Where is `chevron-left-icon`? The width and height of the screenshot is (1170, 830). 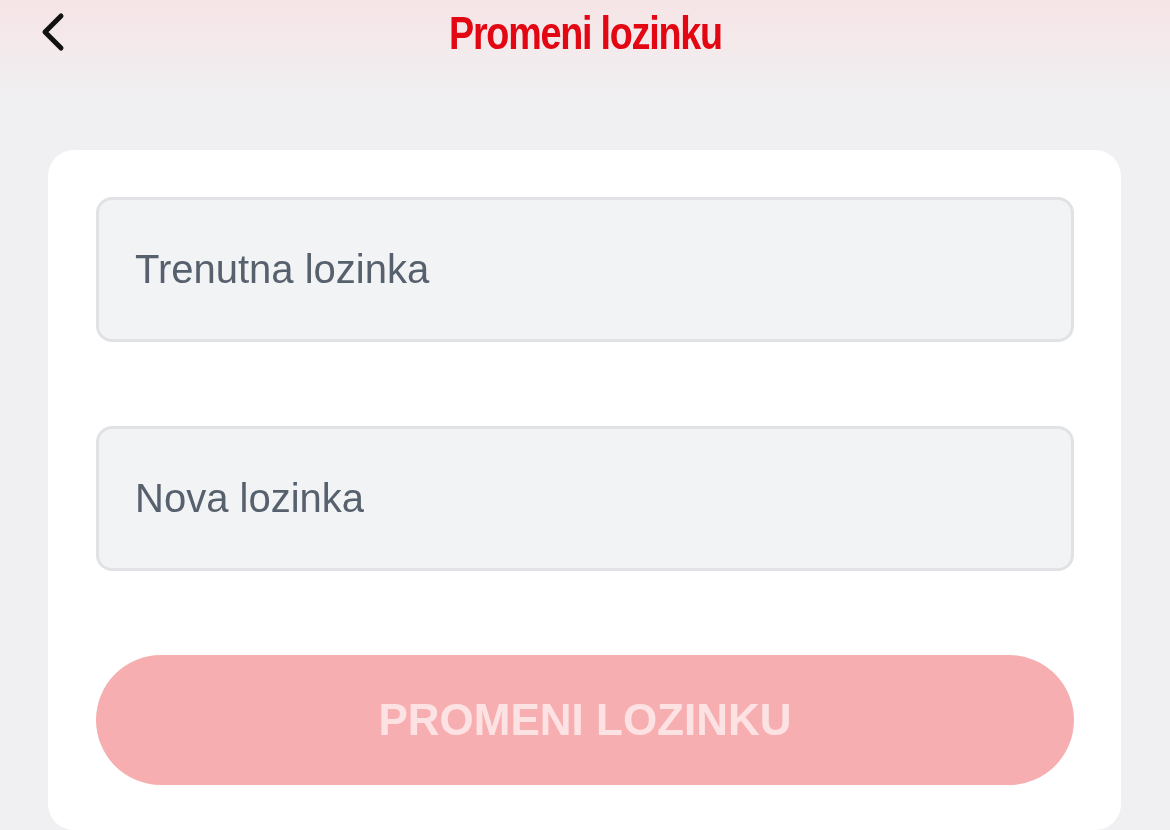 chevron-left-icon is located at coordinates (53, 32).